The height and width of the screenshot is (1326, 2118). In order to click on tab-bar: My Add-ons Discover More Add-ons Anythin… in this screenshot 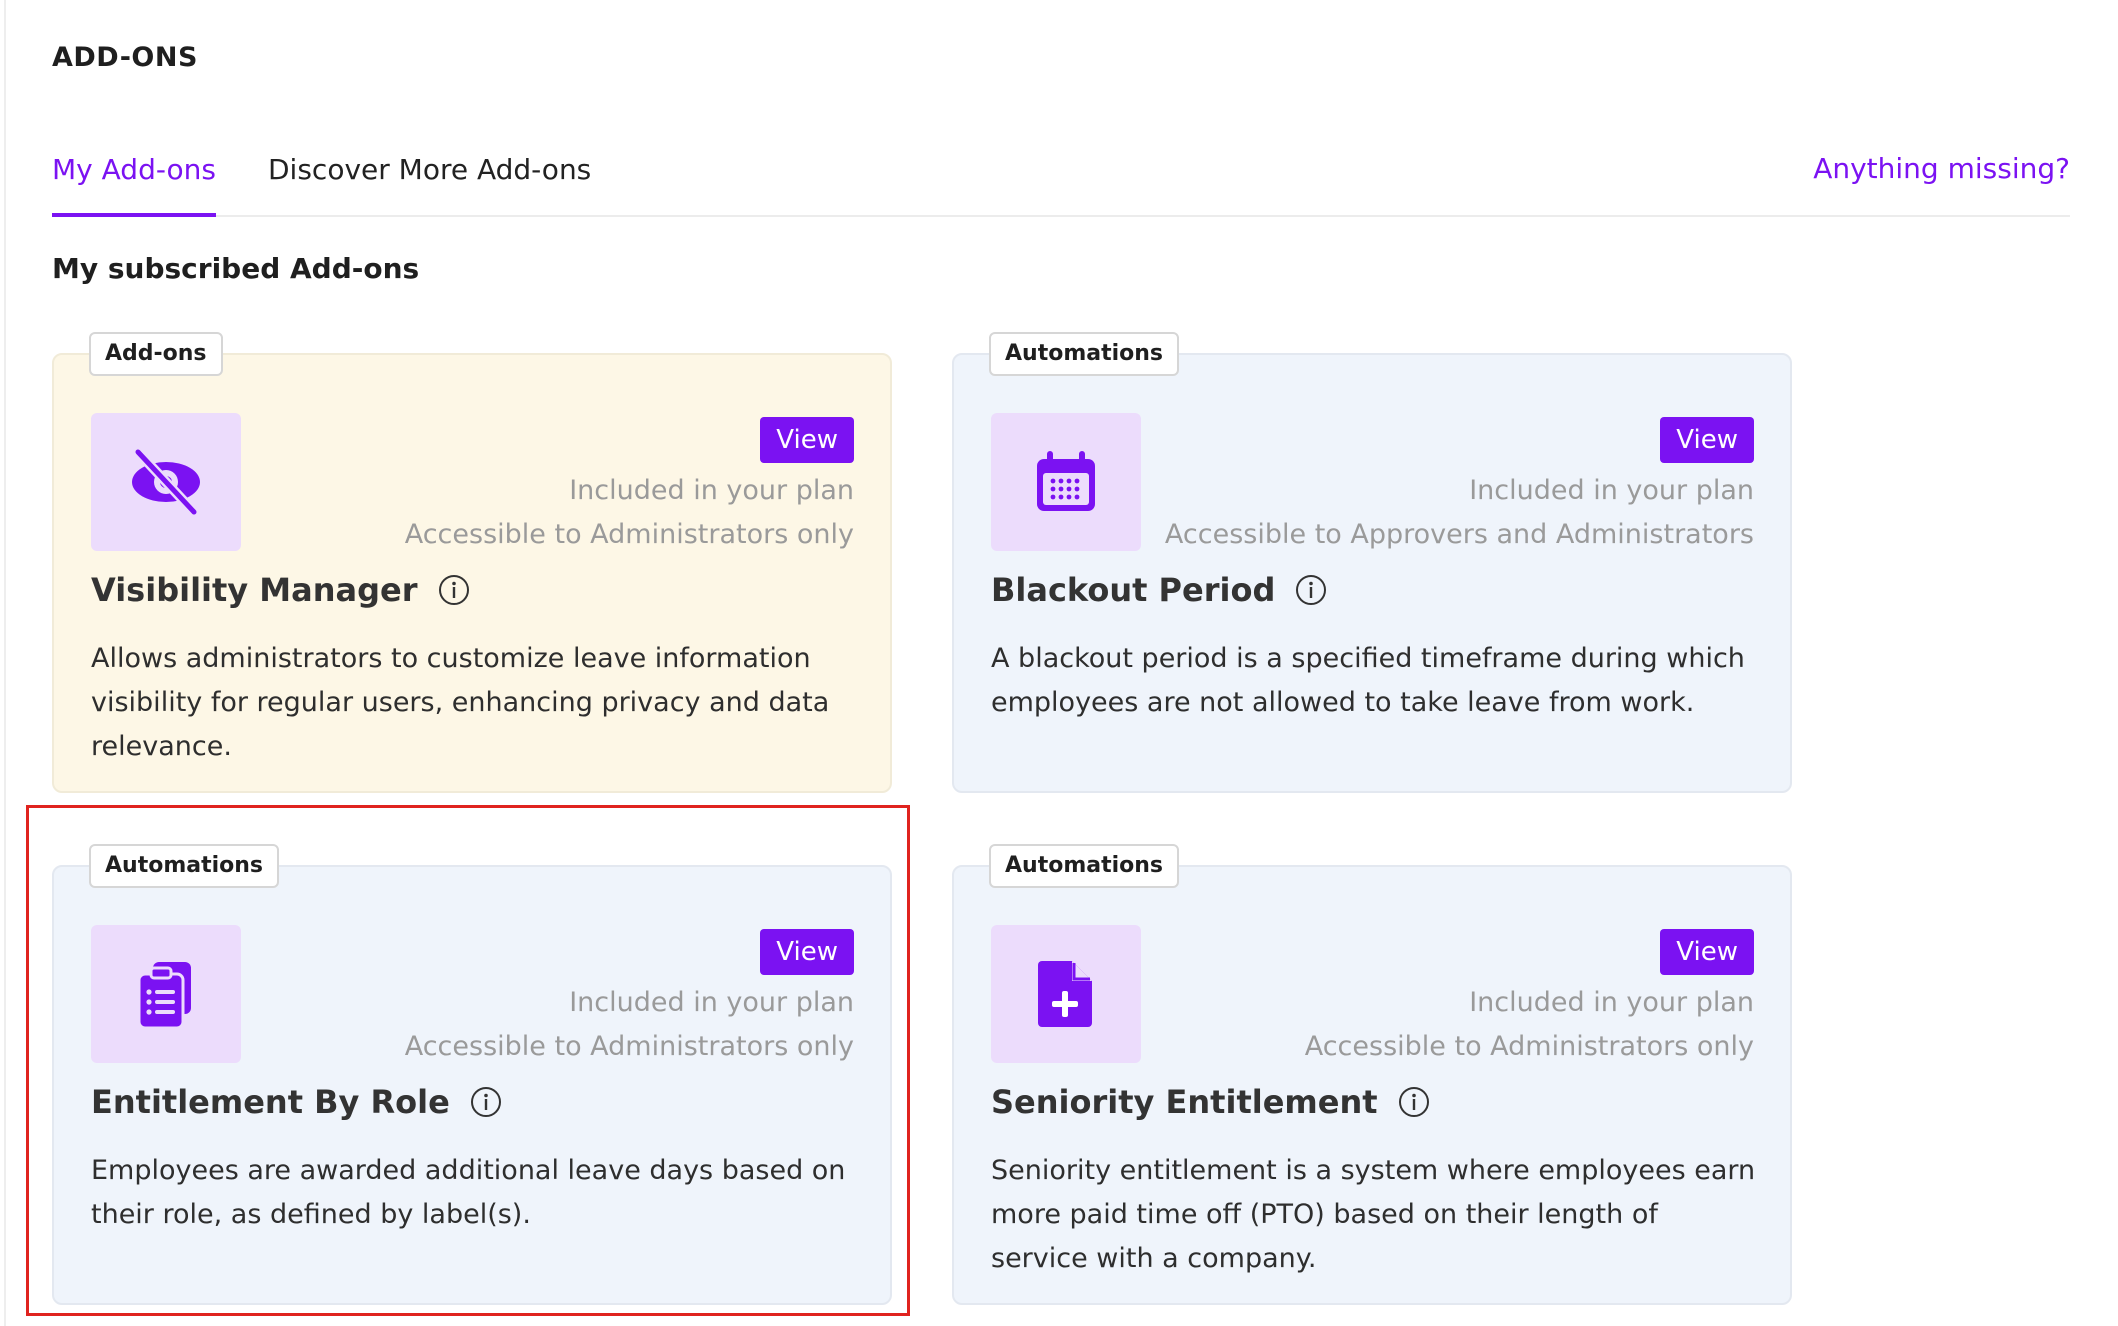, I will do `click(1061, 183)`.